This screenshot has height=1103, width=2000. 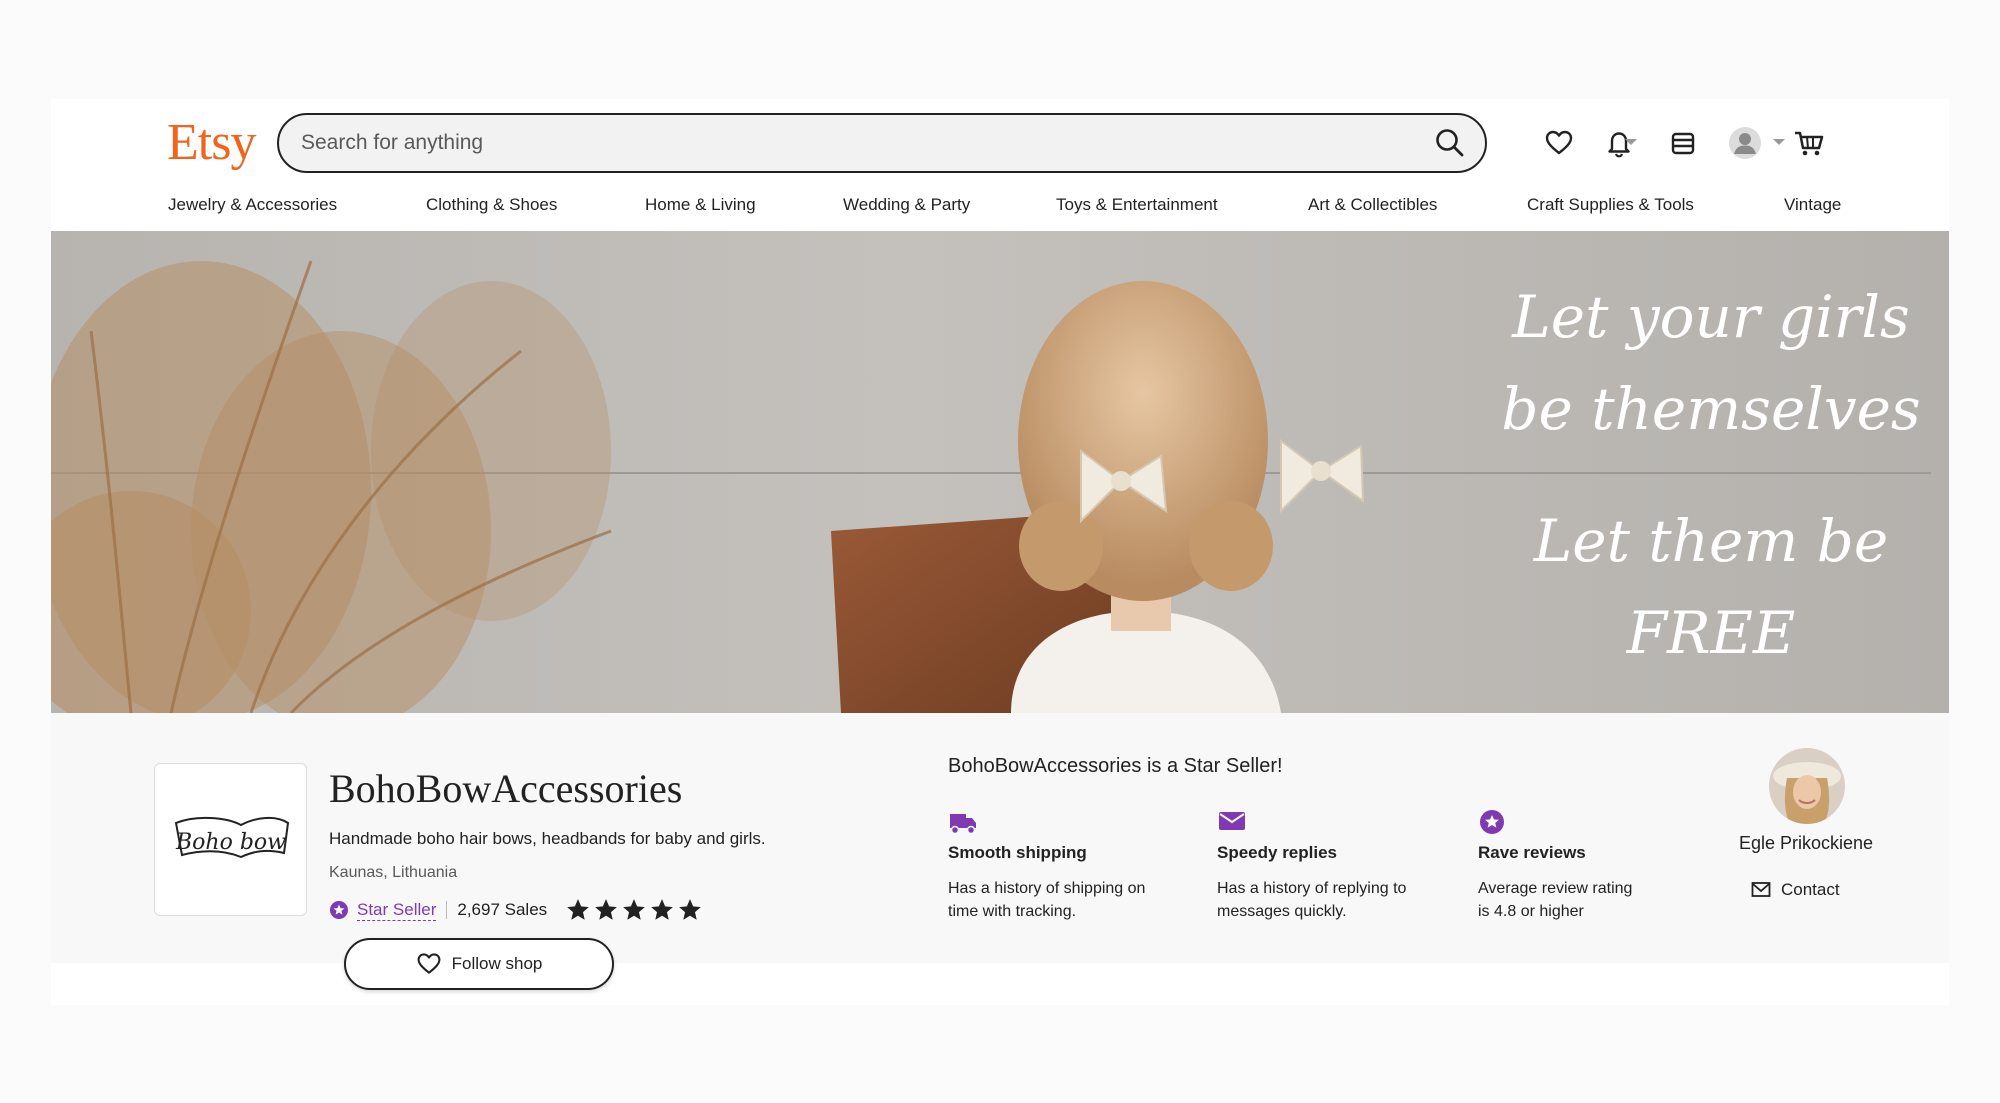 What do you see at coordinates (491, 205) in the screenshot?
I see `nav-item-clothing: Clothing & Shoes` at bounding box center [491, 205].